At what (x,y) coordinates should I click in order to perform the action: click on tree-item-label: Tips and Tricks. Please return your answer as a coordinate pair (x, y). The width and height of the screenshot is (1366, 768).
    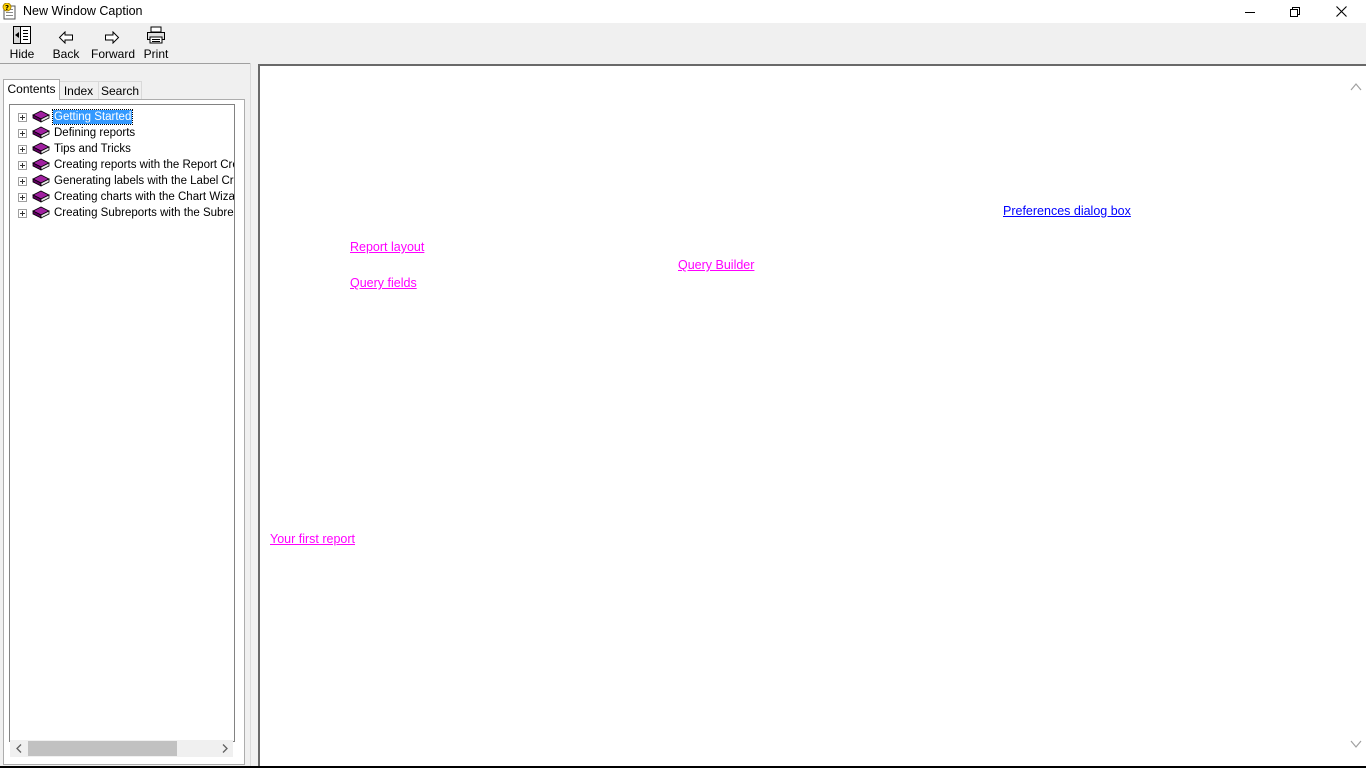
    Looking at the image, I should click on (92, 149).